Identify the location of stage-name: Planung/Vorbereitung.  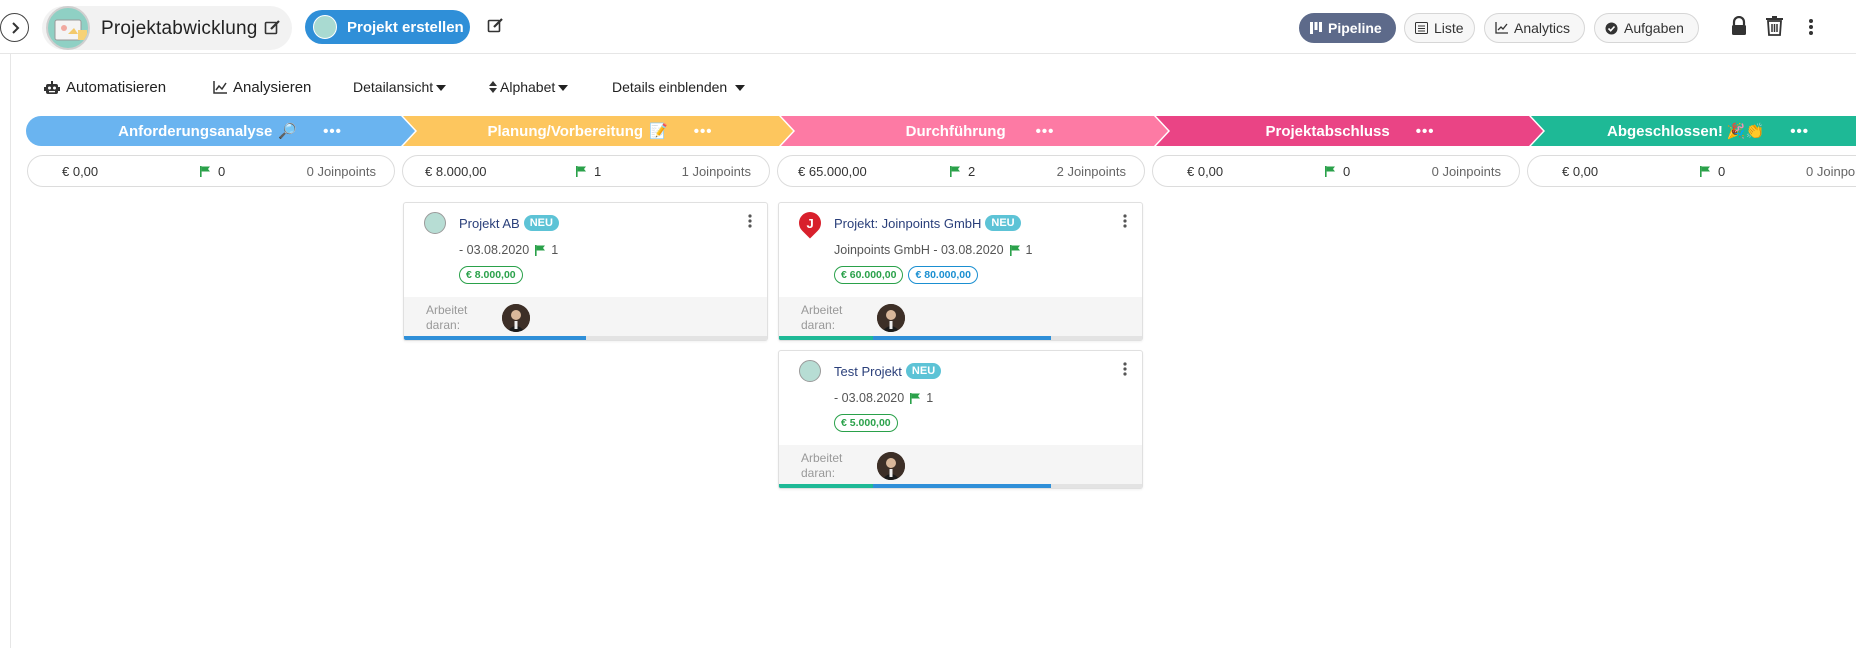
(565, 131).